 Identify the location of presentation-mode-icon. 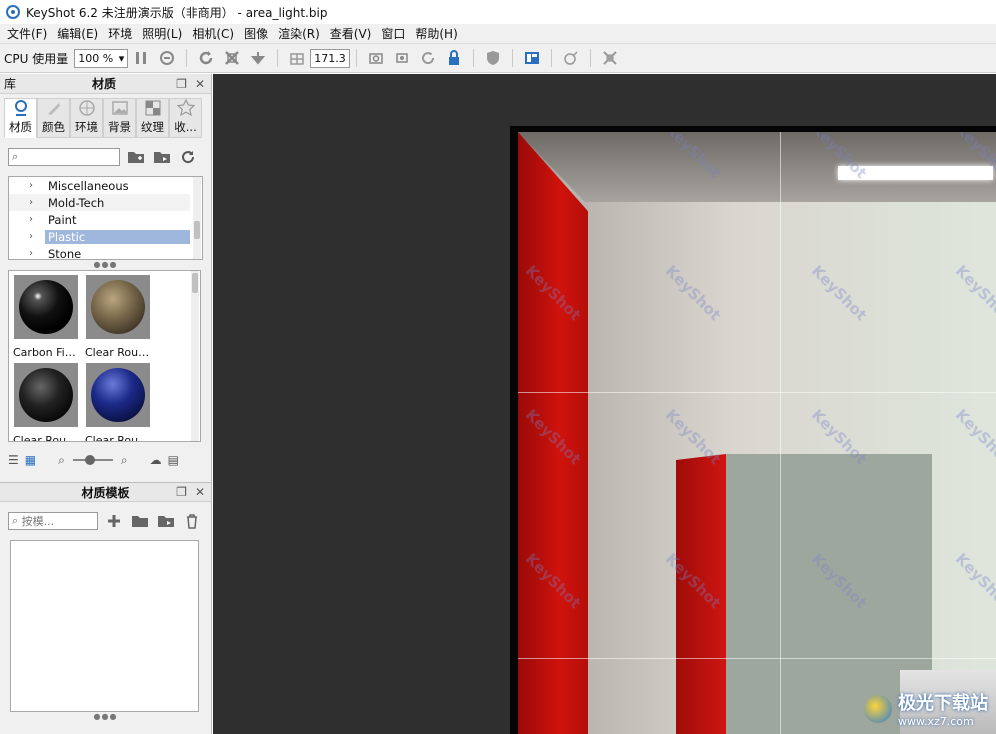
(532, 58).